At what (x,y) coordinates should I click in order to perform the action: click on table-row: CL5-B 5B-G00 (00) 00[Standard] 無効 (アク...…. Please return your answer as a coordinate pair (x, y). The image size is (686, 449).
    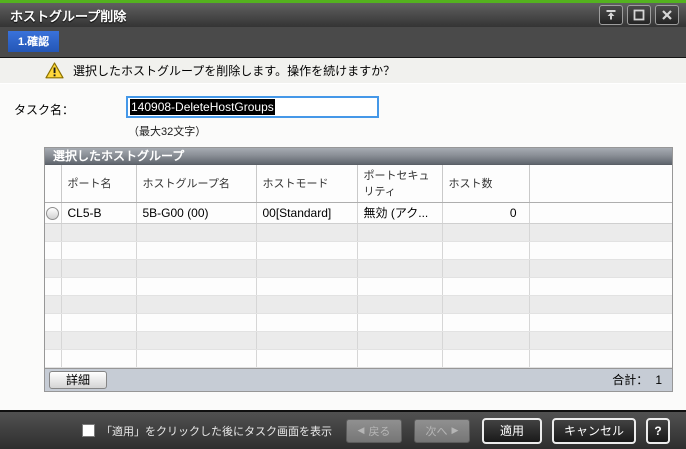
    Looking at the image, I should click on (358, 213).